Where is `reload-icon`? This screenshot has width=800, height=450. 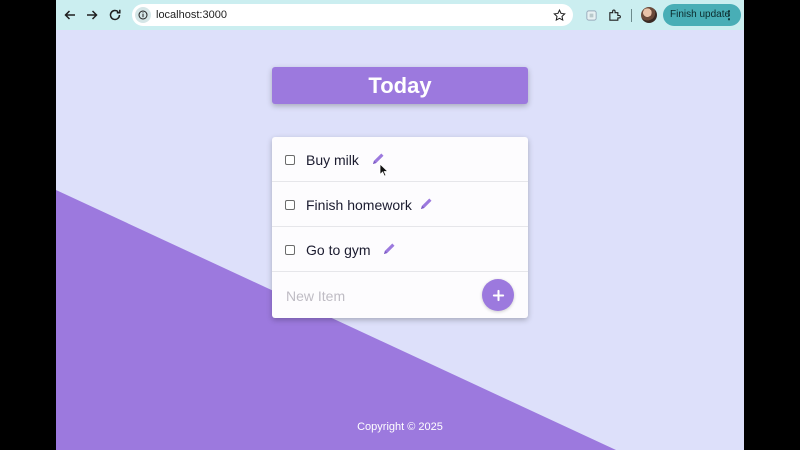 reload-icon is located at coordinates (115, 15).